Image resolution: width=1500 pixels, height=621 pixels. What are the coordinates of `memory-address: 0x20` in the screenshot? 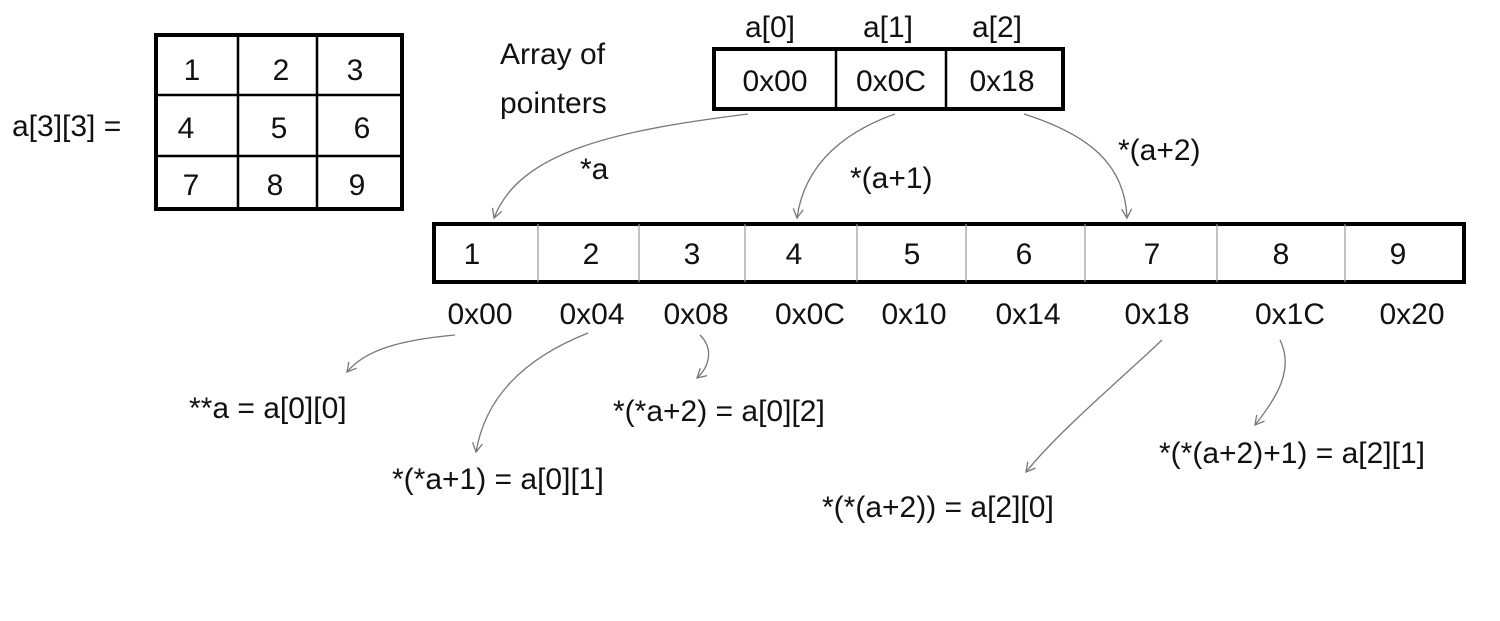 It's located at (1411, 314).